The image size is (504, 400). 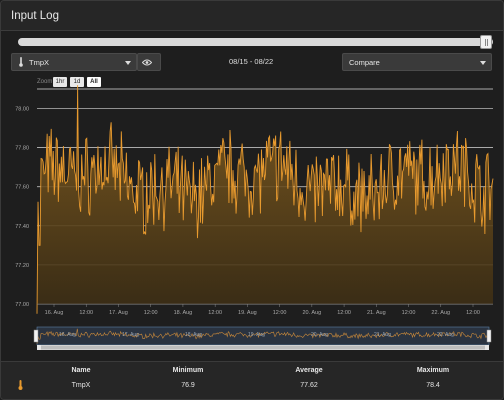 What do you see at coordinates (54, 313) in the screenshot?
I see `x-tick-label: 16. Aug` at bounding box center [54, 313].